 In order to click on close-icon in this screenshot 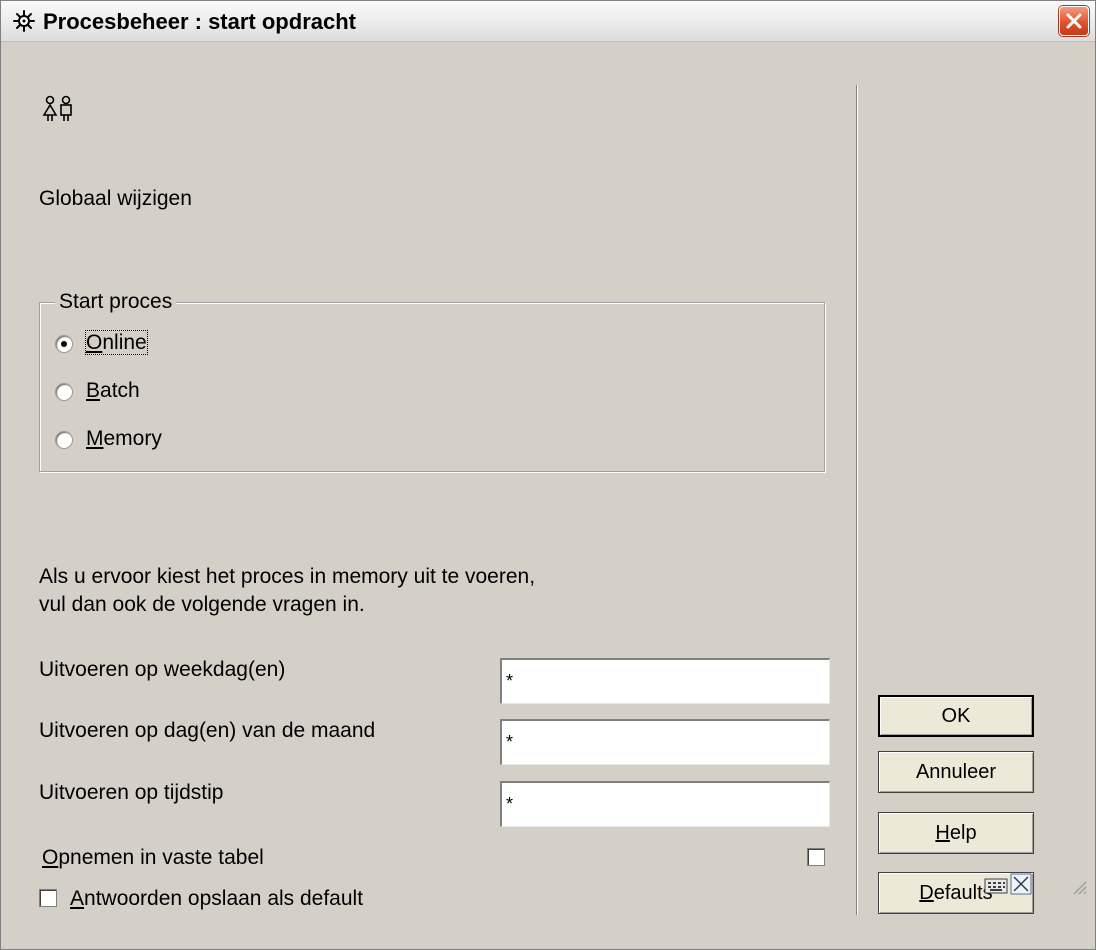, I will do `click(1074, 21)`.